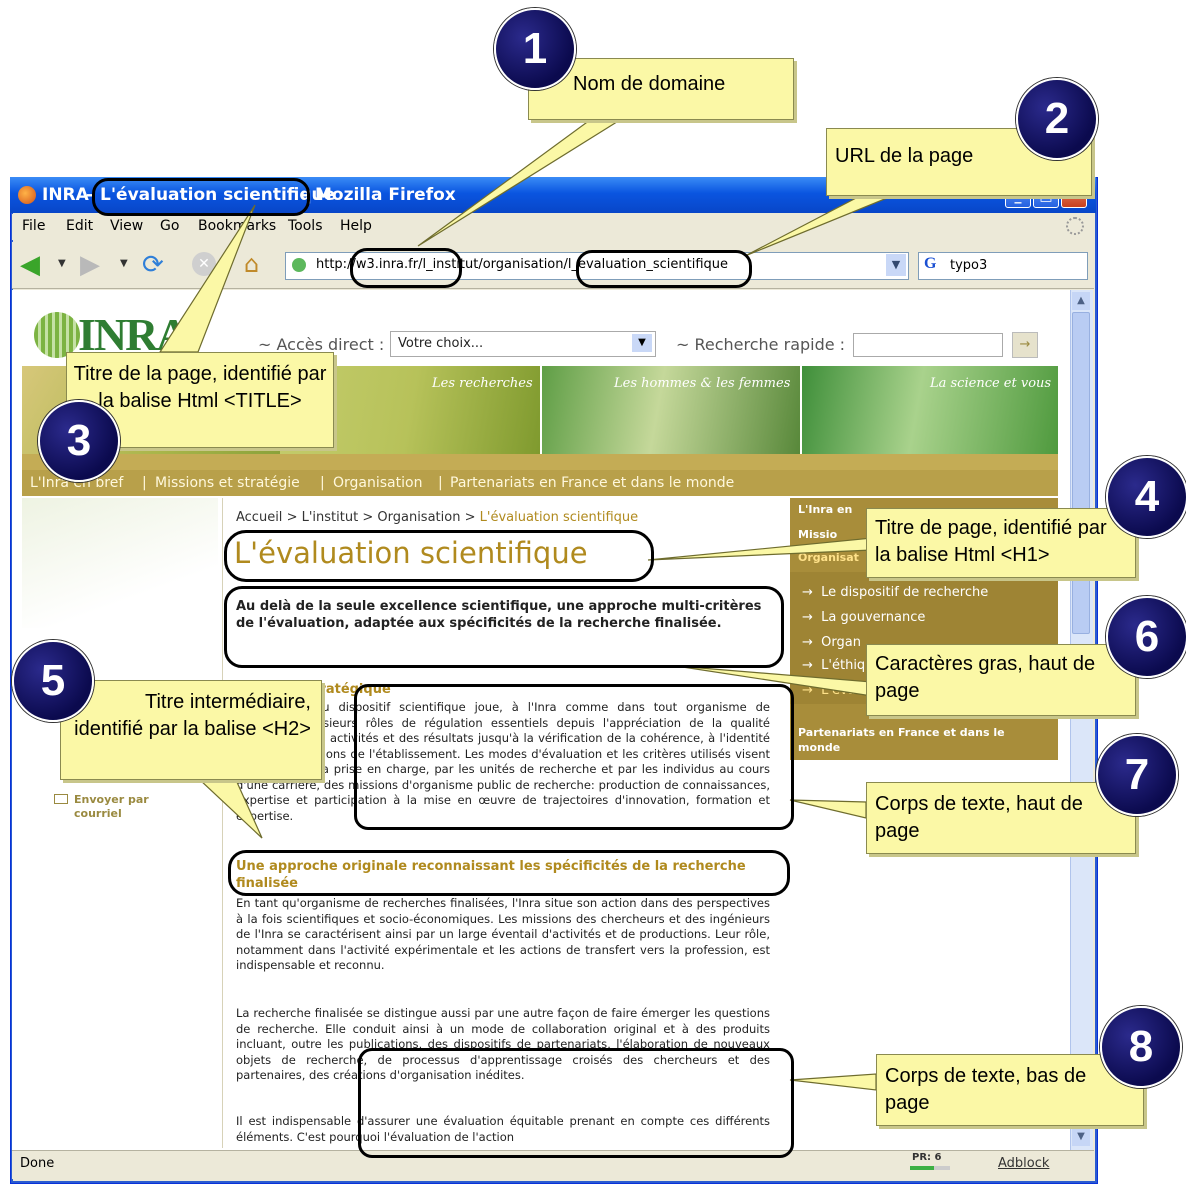 The height and width of the screenshot is (1185, 1186). Describe the element at coordinates (986, 1089) in the screenshot. I see `callout-body-bottom-text: Corps de texte, bas de page` at that location.